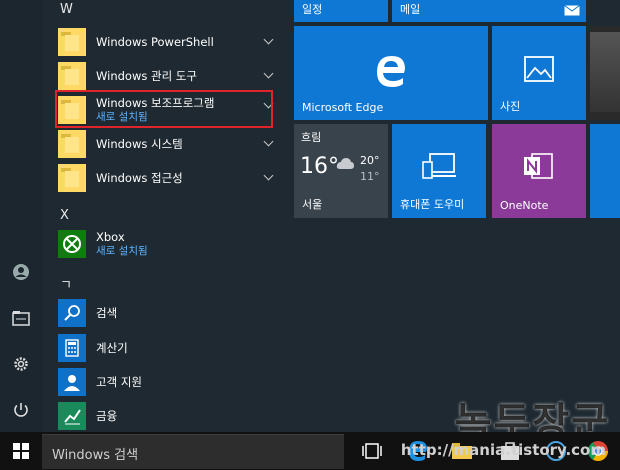  Describe the element at coordinates (164, 109) in the screenshot. I see `highlight-box` at that location.